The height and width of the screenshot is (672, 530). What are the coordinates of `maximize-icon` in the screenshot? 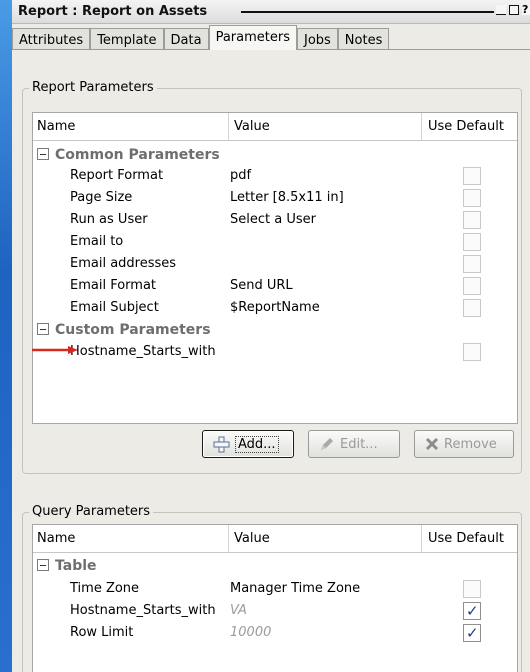 It's located at (514, 10).